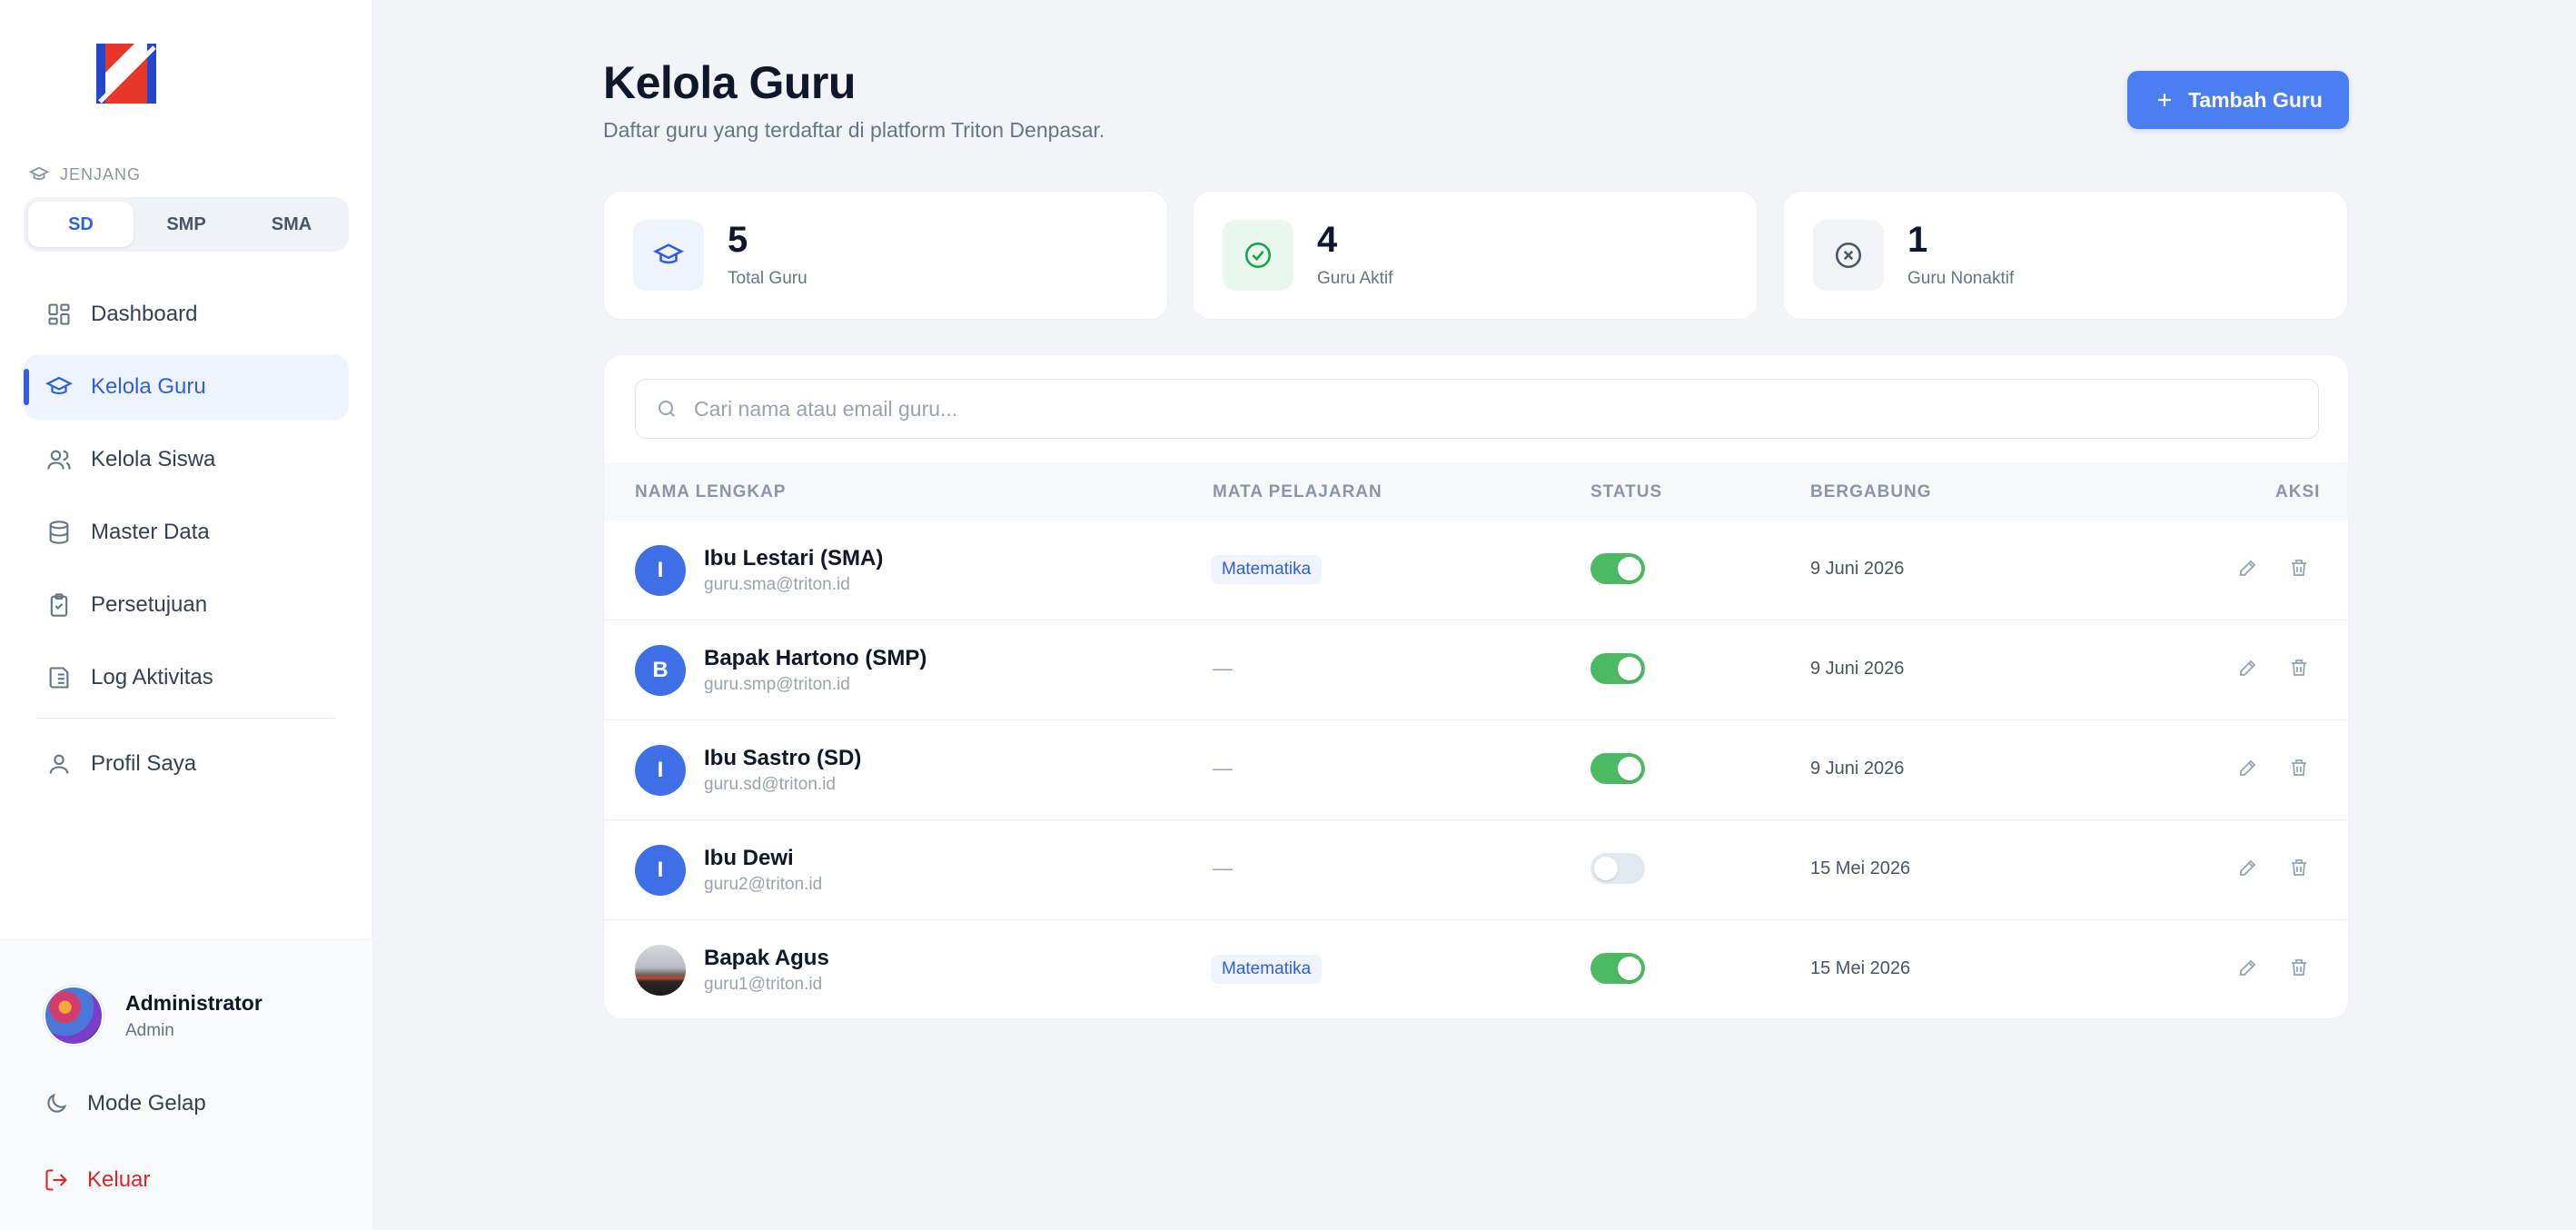 The image size is (2576, 1230). What do you see at coordinates (2165, 100) in the screenshot?
I see `plus-icon` at bounding box center [2165, 100].